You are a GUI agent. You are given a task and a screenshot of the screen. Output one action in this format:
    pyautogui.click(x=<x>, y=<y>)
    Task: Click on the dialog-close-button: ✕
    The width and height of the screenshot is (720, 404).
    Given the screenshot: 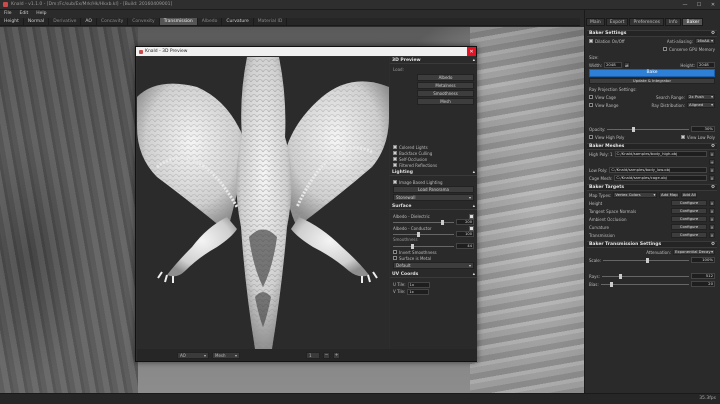 What is the action you would take?
    pyautogui.click(x=471, y=51)
    